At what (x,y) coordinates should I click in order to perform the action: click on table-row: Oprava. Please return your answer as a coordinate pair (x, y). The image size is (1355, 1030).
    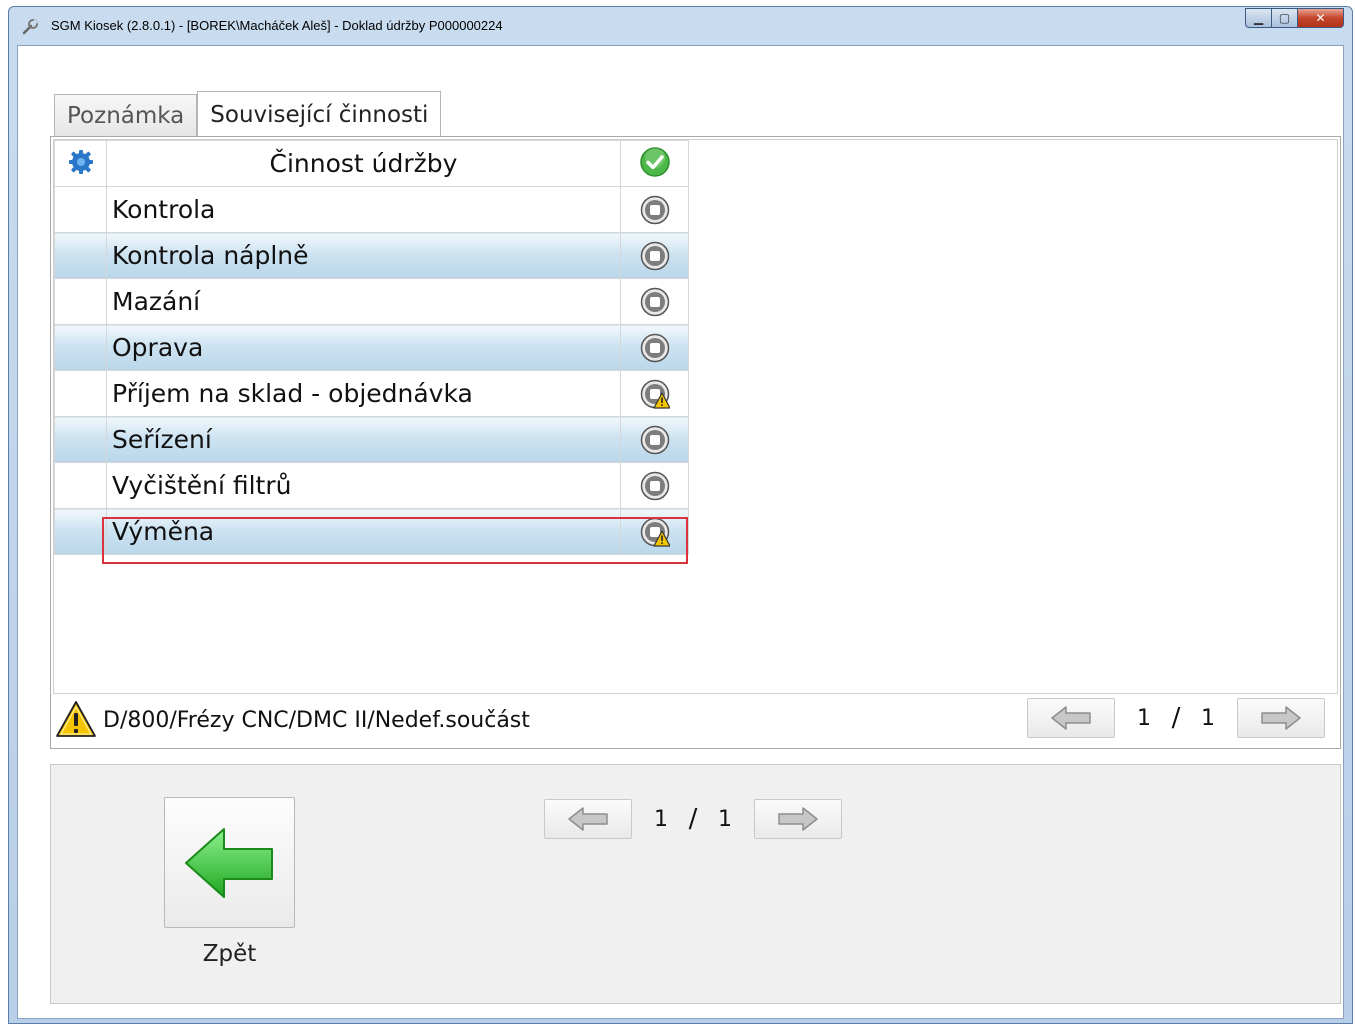
    Looking at the image, I should click on (371, 347).